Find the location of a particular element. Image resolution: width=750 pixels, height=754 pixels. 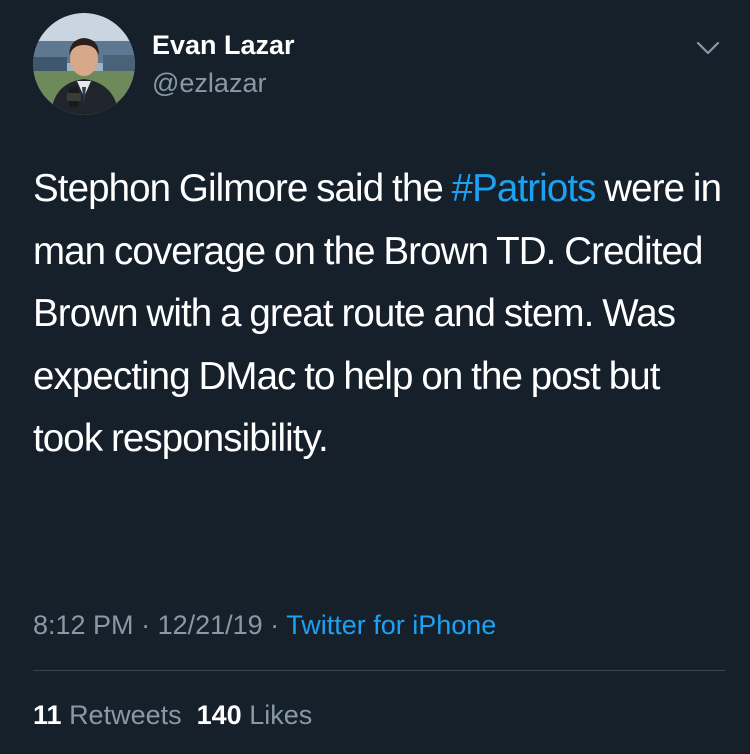

tweet-stats: 11 Retweets 140 Likes is located at coordinates (172, 715).